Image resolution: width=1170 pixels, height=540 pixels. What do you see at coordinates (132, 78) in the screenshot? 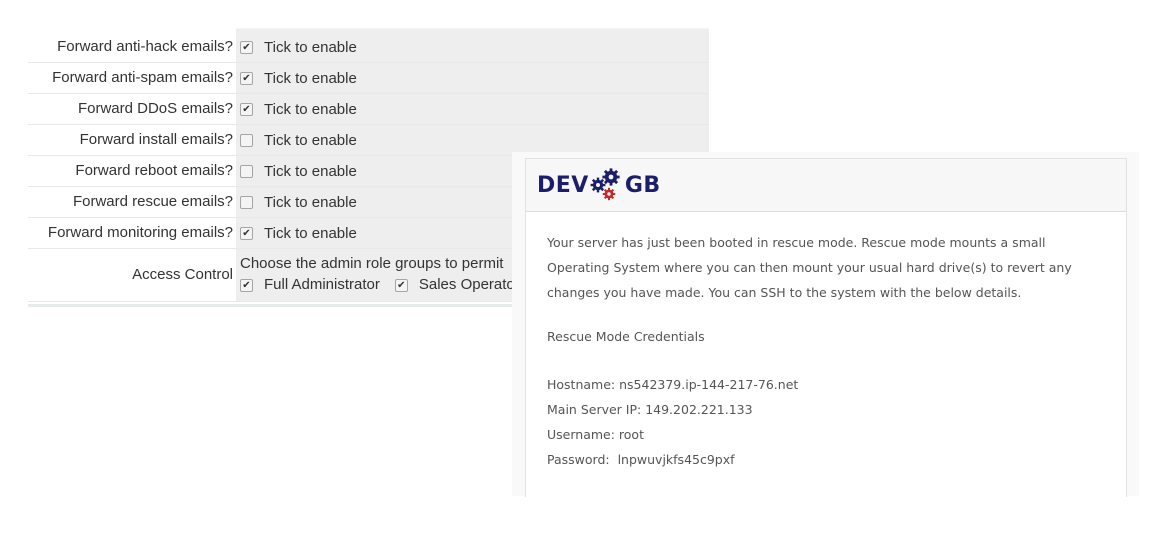
I see `setting-label: Forward anti-spam emails?` at bounding box center [132, 78].